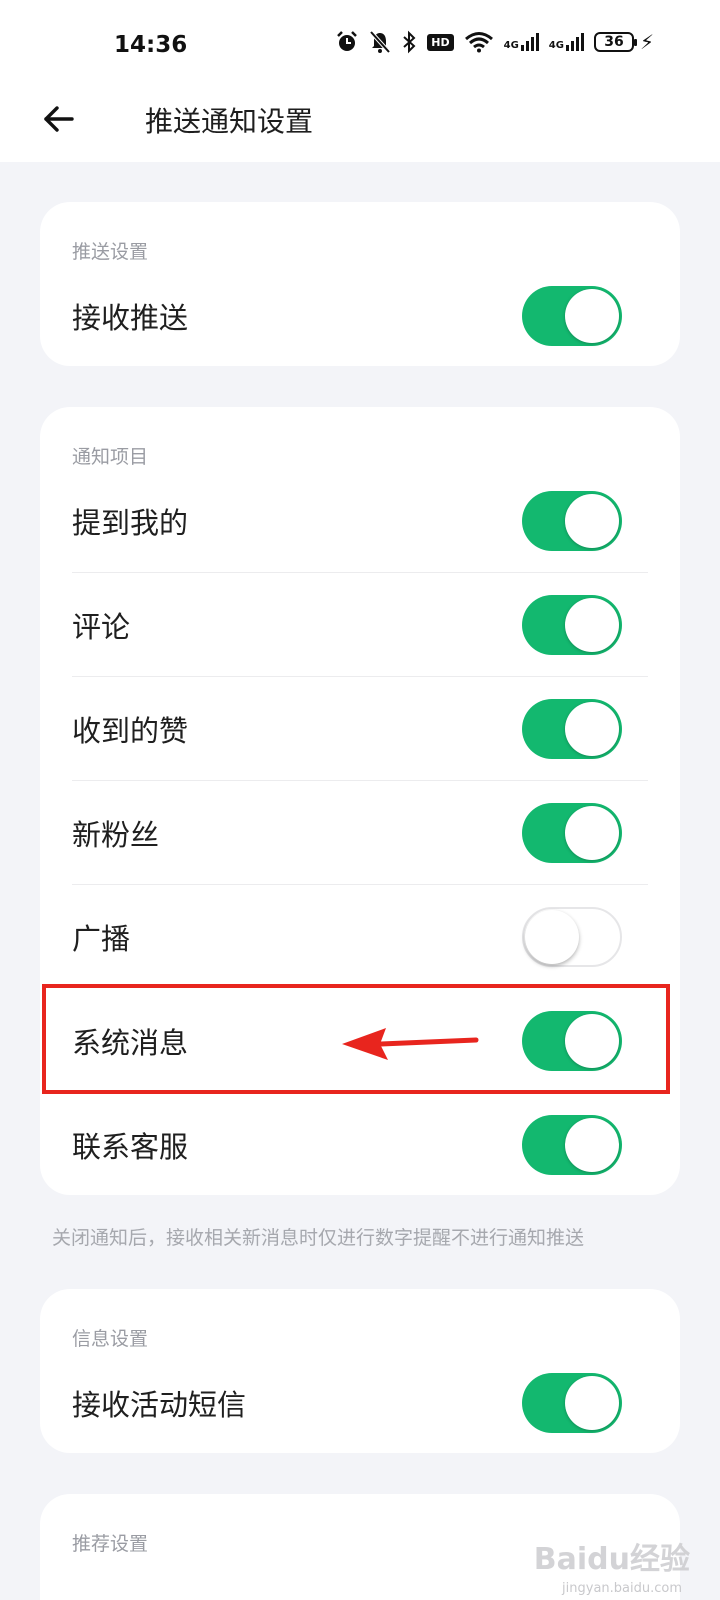 Image resolution: width=720 pixels, height=1600 pixels. I want to click on charging-icon: ⚡, so click(646, 42).